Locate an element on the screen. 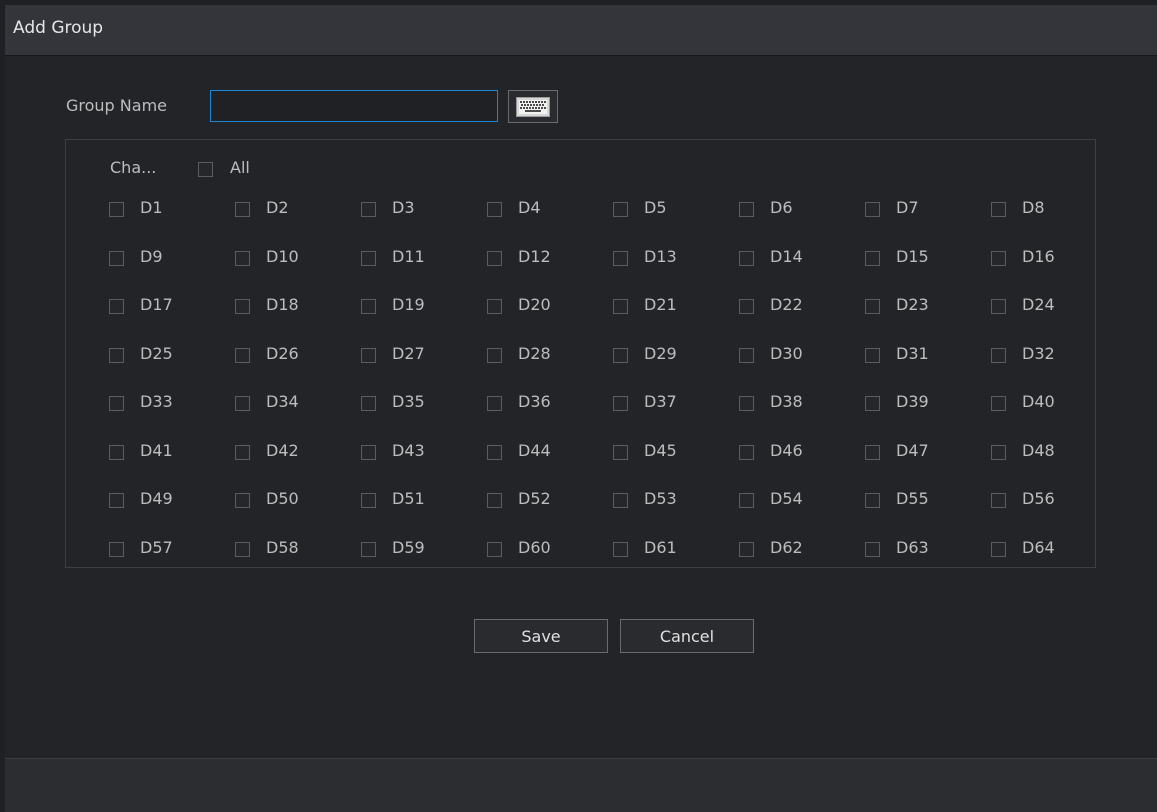 The height and width of the screenshot is (812, 1157). channel-label: D7 is located at coordinates (907, 207).